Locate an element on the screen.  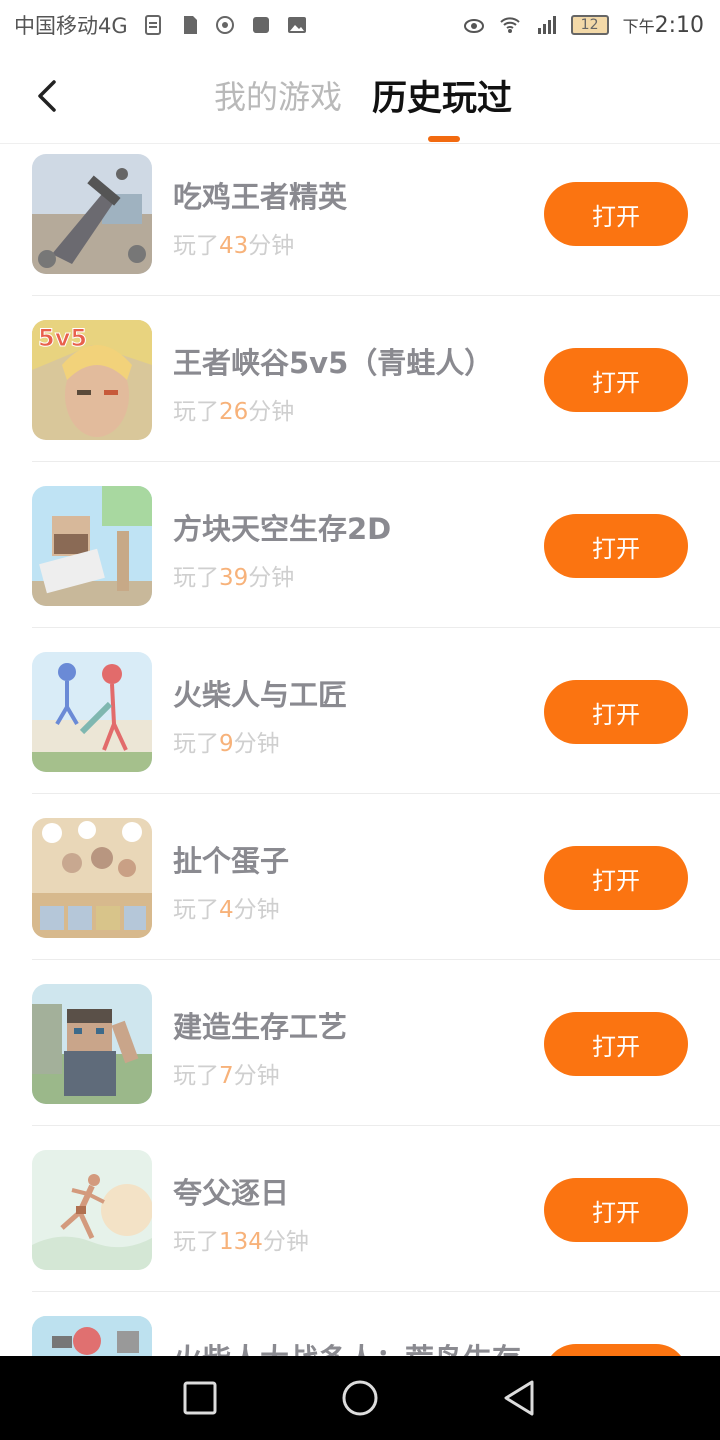
game-title: 火柴人与工匠 is located at coordinates (260, 695).